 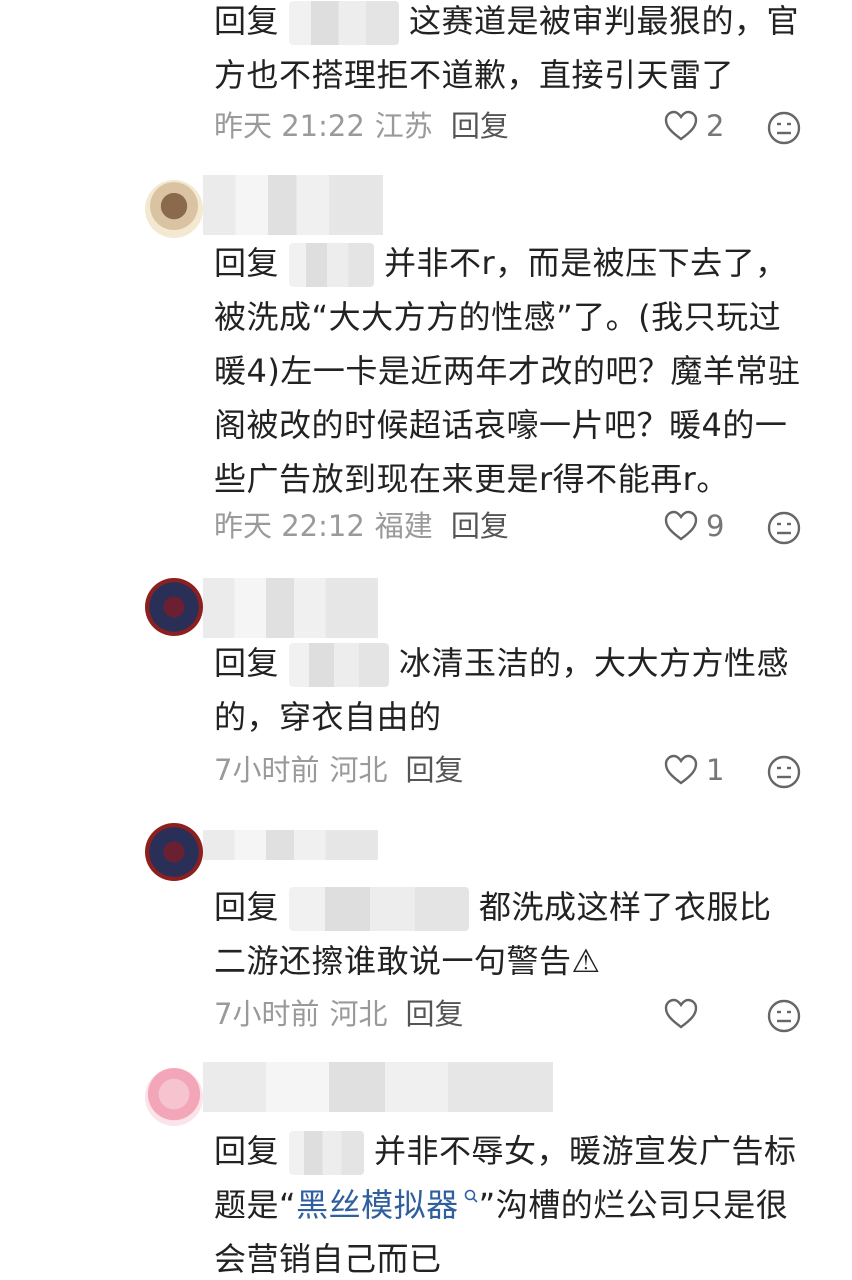 I want to click on search-keyword-link: 黑丝模拟器, so click(x=387, y=1205).